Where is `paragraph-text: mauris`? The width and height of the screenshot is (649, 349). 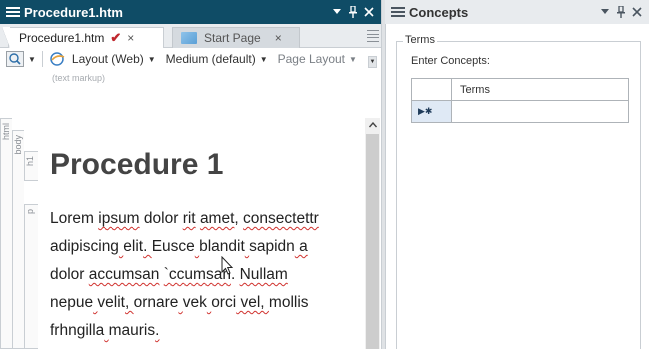
paragraph-text: mauris is located at coordinates (132, 330).